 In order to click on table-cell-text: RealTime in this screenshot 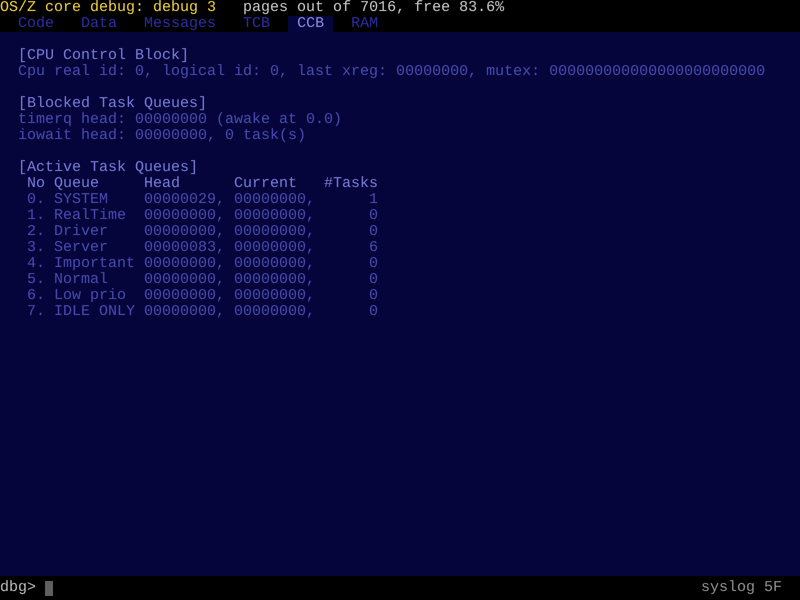, I will do `click(91, 216)`.